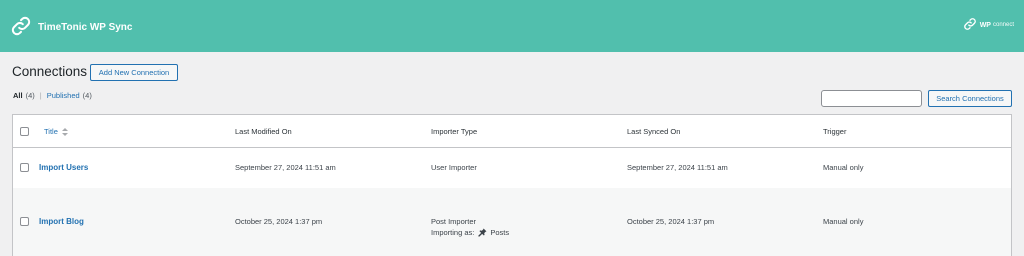  What do you see at coordinates (87, 95) in the screenshot?
I see `filter-published-count: (4)` at bounding box center [87, 95].